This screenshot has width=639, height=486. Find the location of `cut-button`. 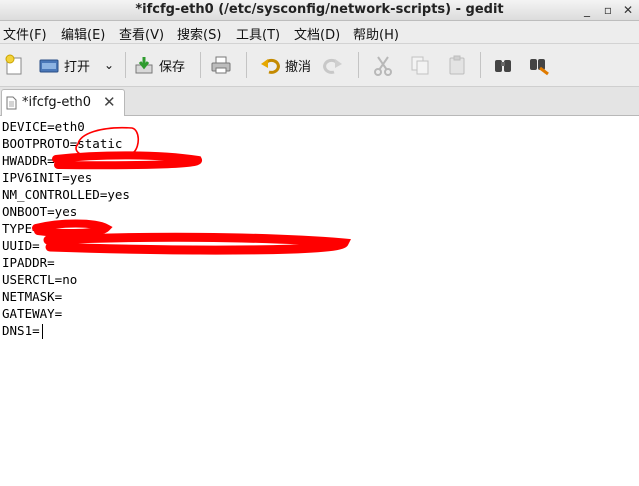

cut-button is located at coordinates (385, 65).